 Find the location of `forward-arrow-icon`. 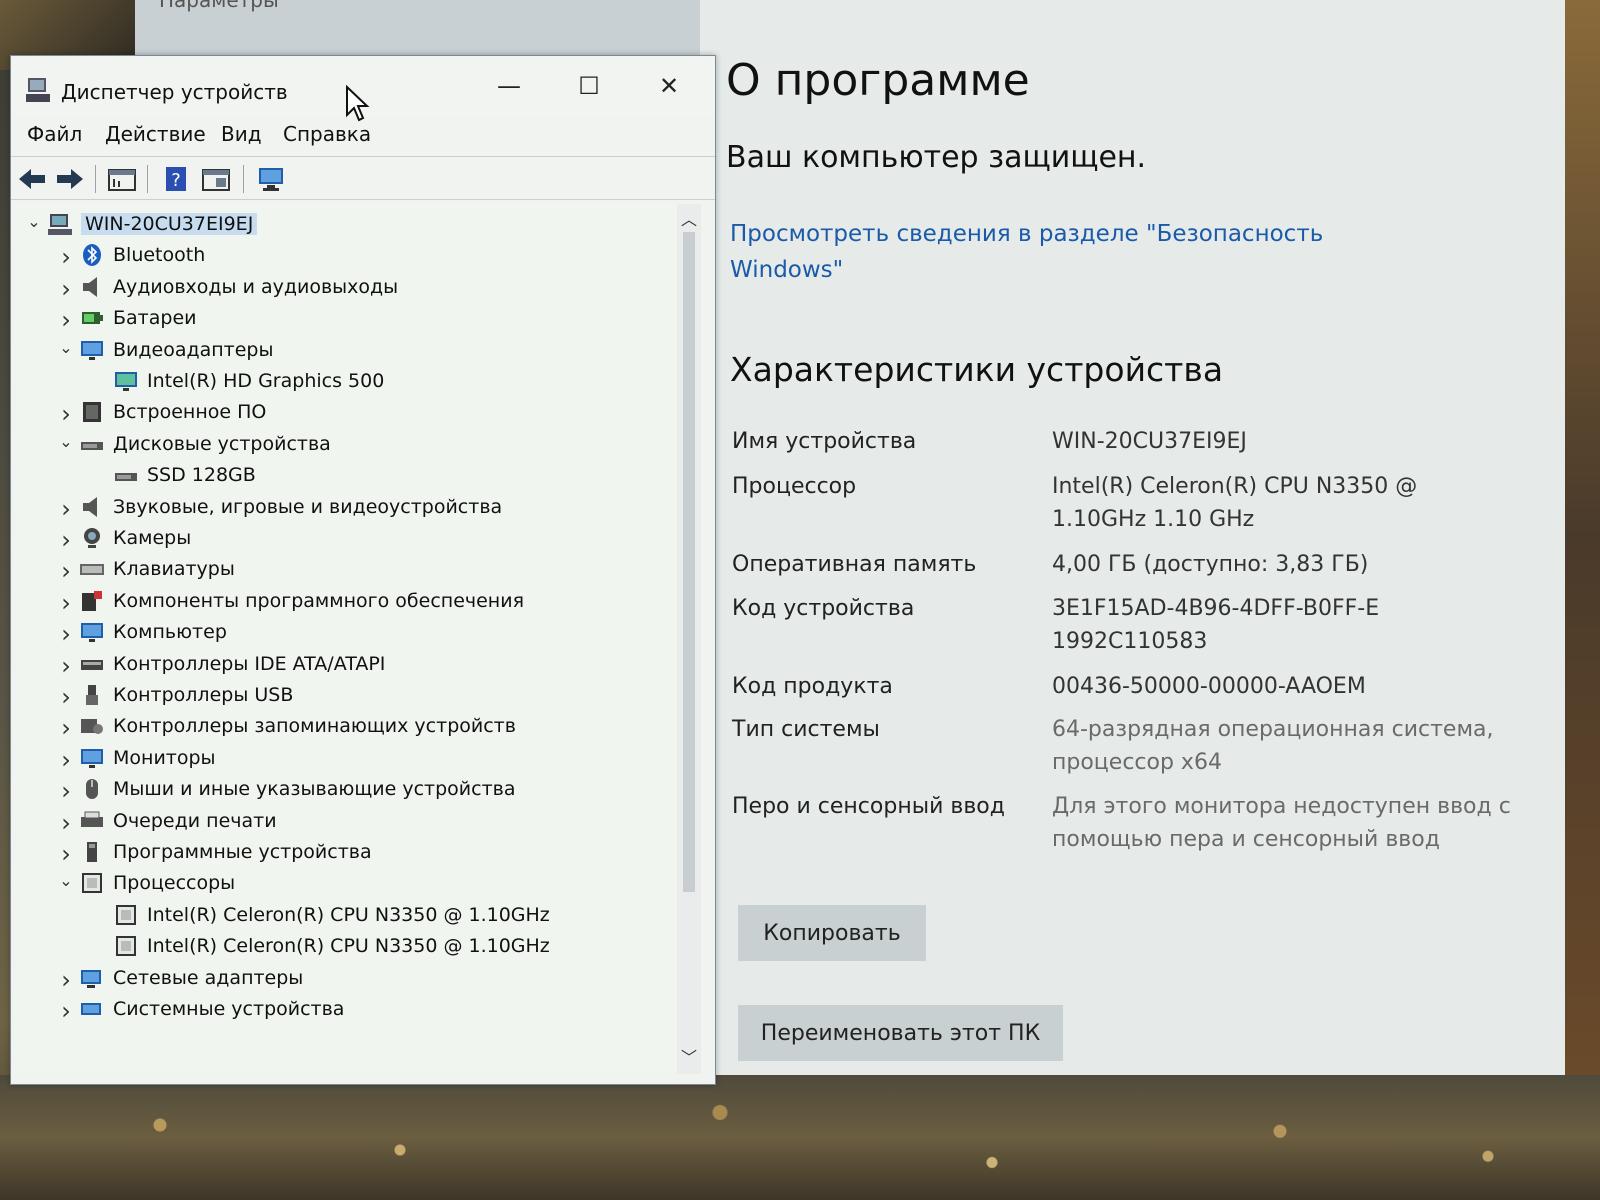

forward-arrow-icon is located at coordinates (70, 179).